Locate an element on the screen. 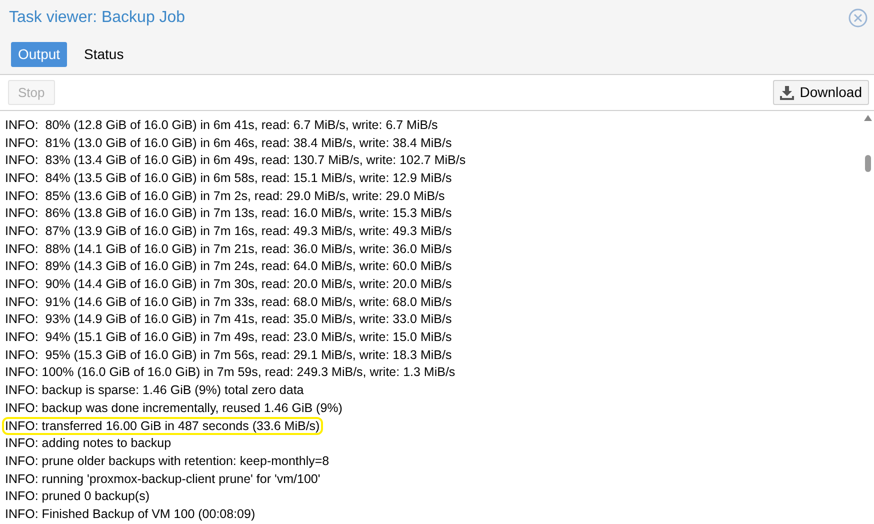 The image size is (874, 524). log-line: INFO: 88% (14.1 GiB of 16.0 GiB) in 7m 21s, read: 36.0 MiB/s, write: 36.0 MiB/s is located at coordinates (228, 249).